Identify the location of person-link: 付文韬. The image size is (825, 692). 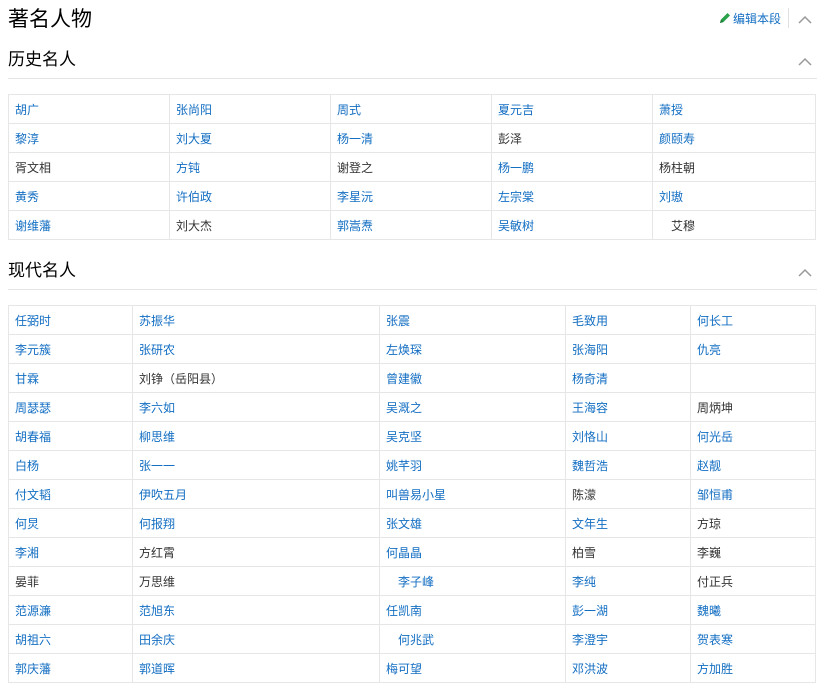
(33, 495).